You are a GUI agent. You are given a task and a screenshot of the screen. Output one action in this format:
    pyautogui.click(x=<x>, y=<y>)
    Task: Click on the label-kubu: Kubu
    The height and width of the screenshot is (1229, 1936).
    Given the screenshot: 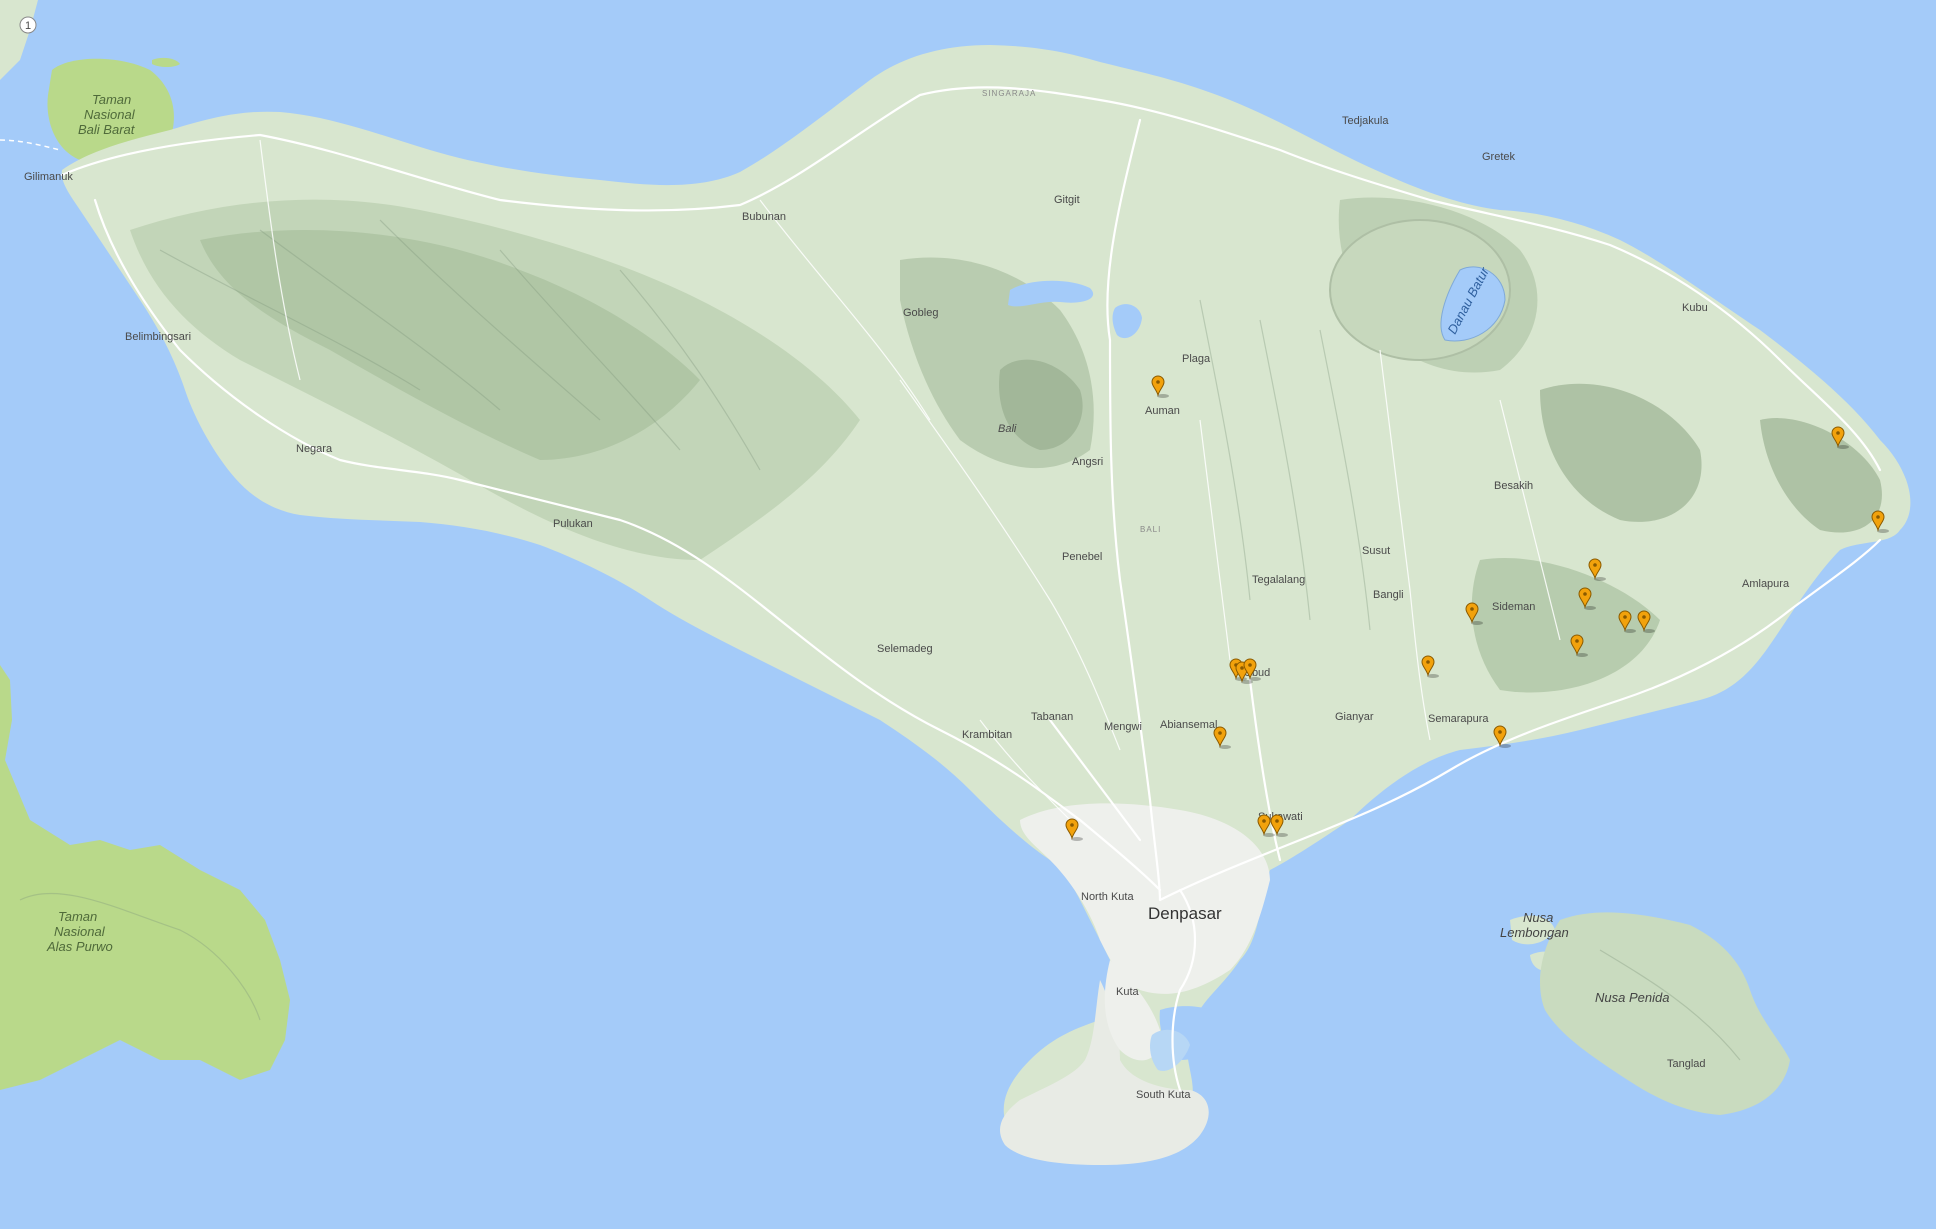 What is the action you would take?
    pyautogui.click(x=1695, y=308)
    